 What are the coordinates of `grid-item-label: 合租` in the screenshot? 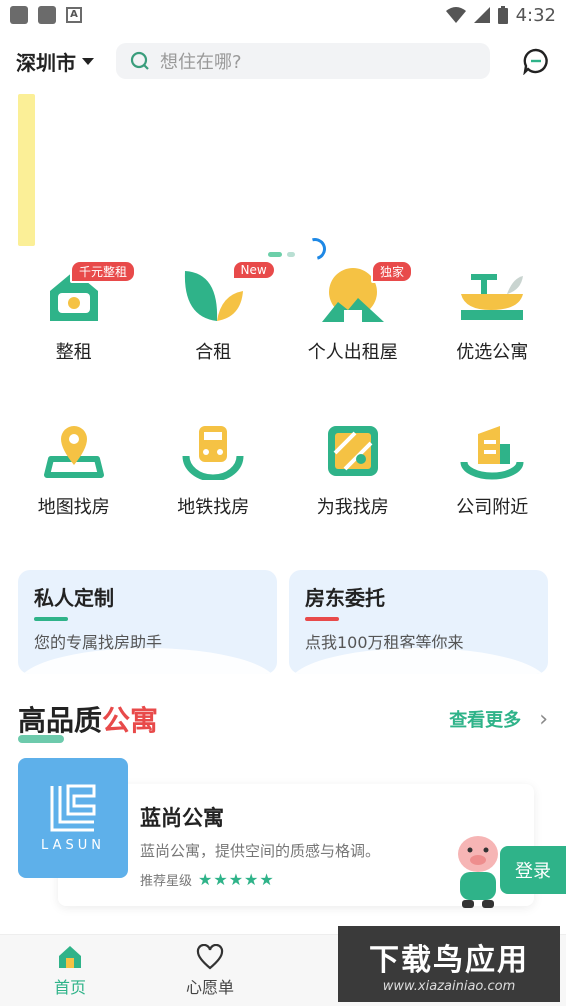 It's located at (213, 352).